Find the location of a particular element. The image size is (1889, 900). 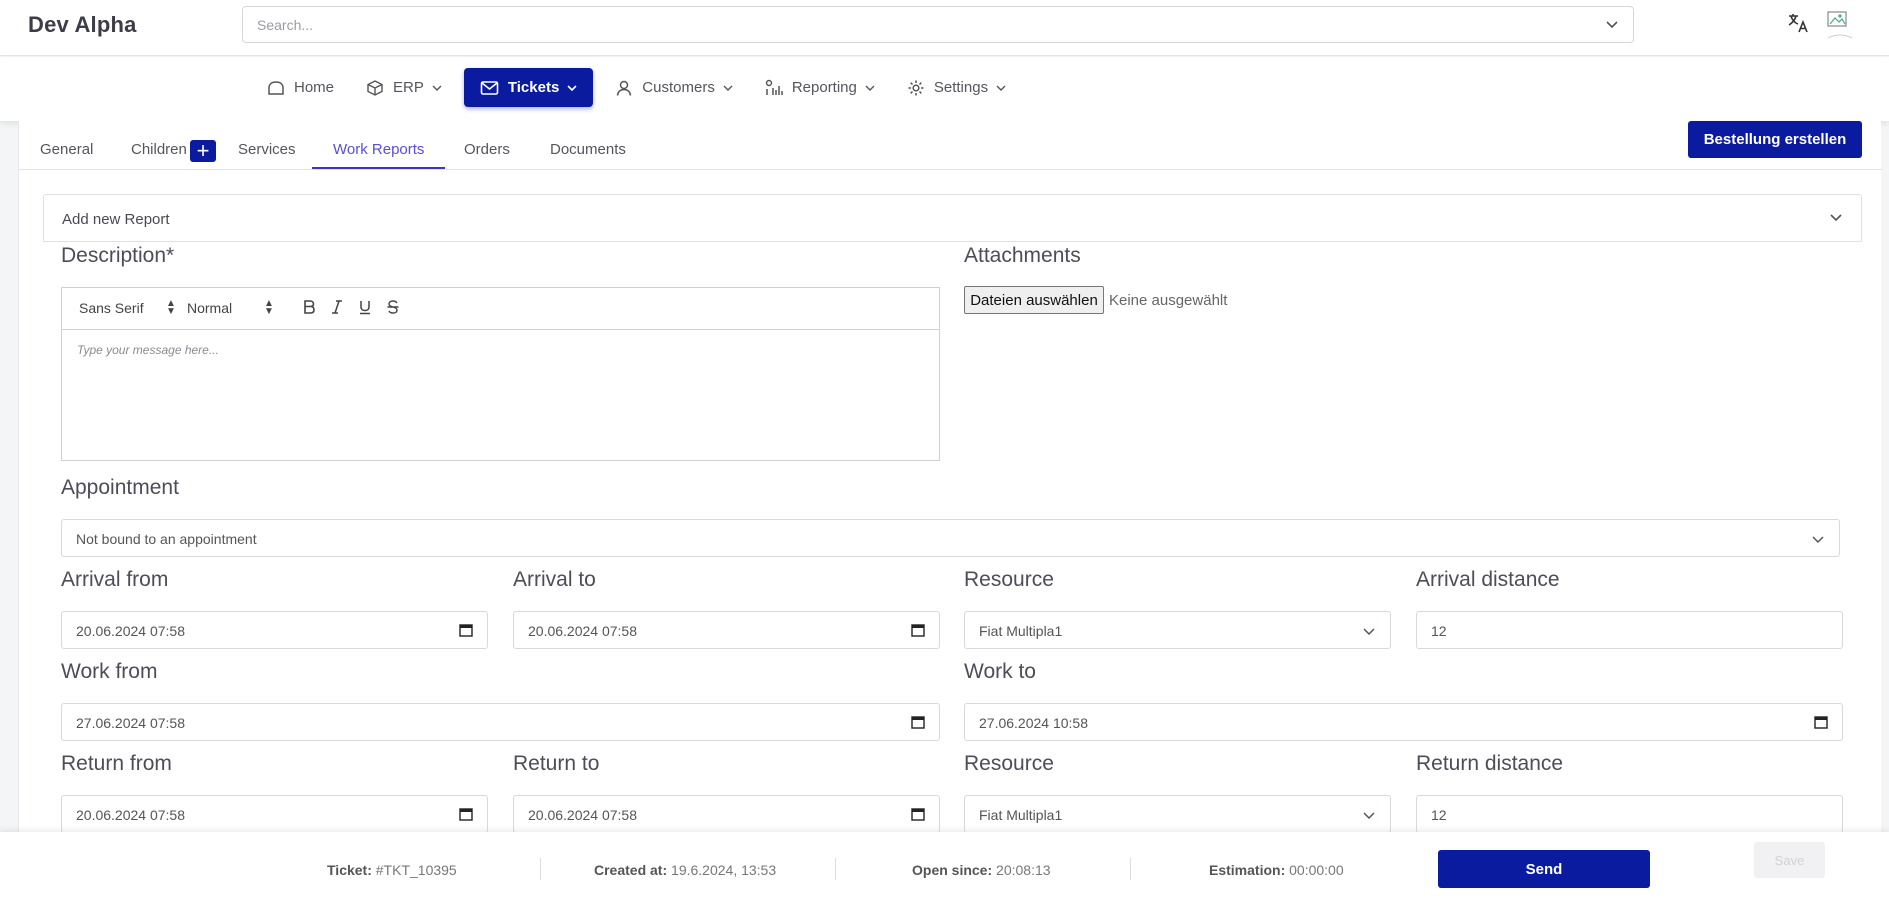

underline-icon is located at coordinates (365, 307).